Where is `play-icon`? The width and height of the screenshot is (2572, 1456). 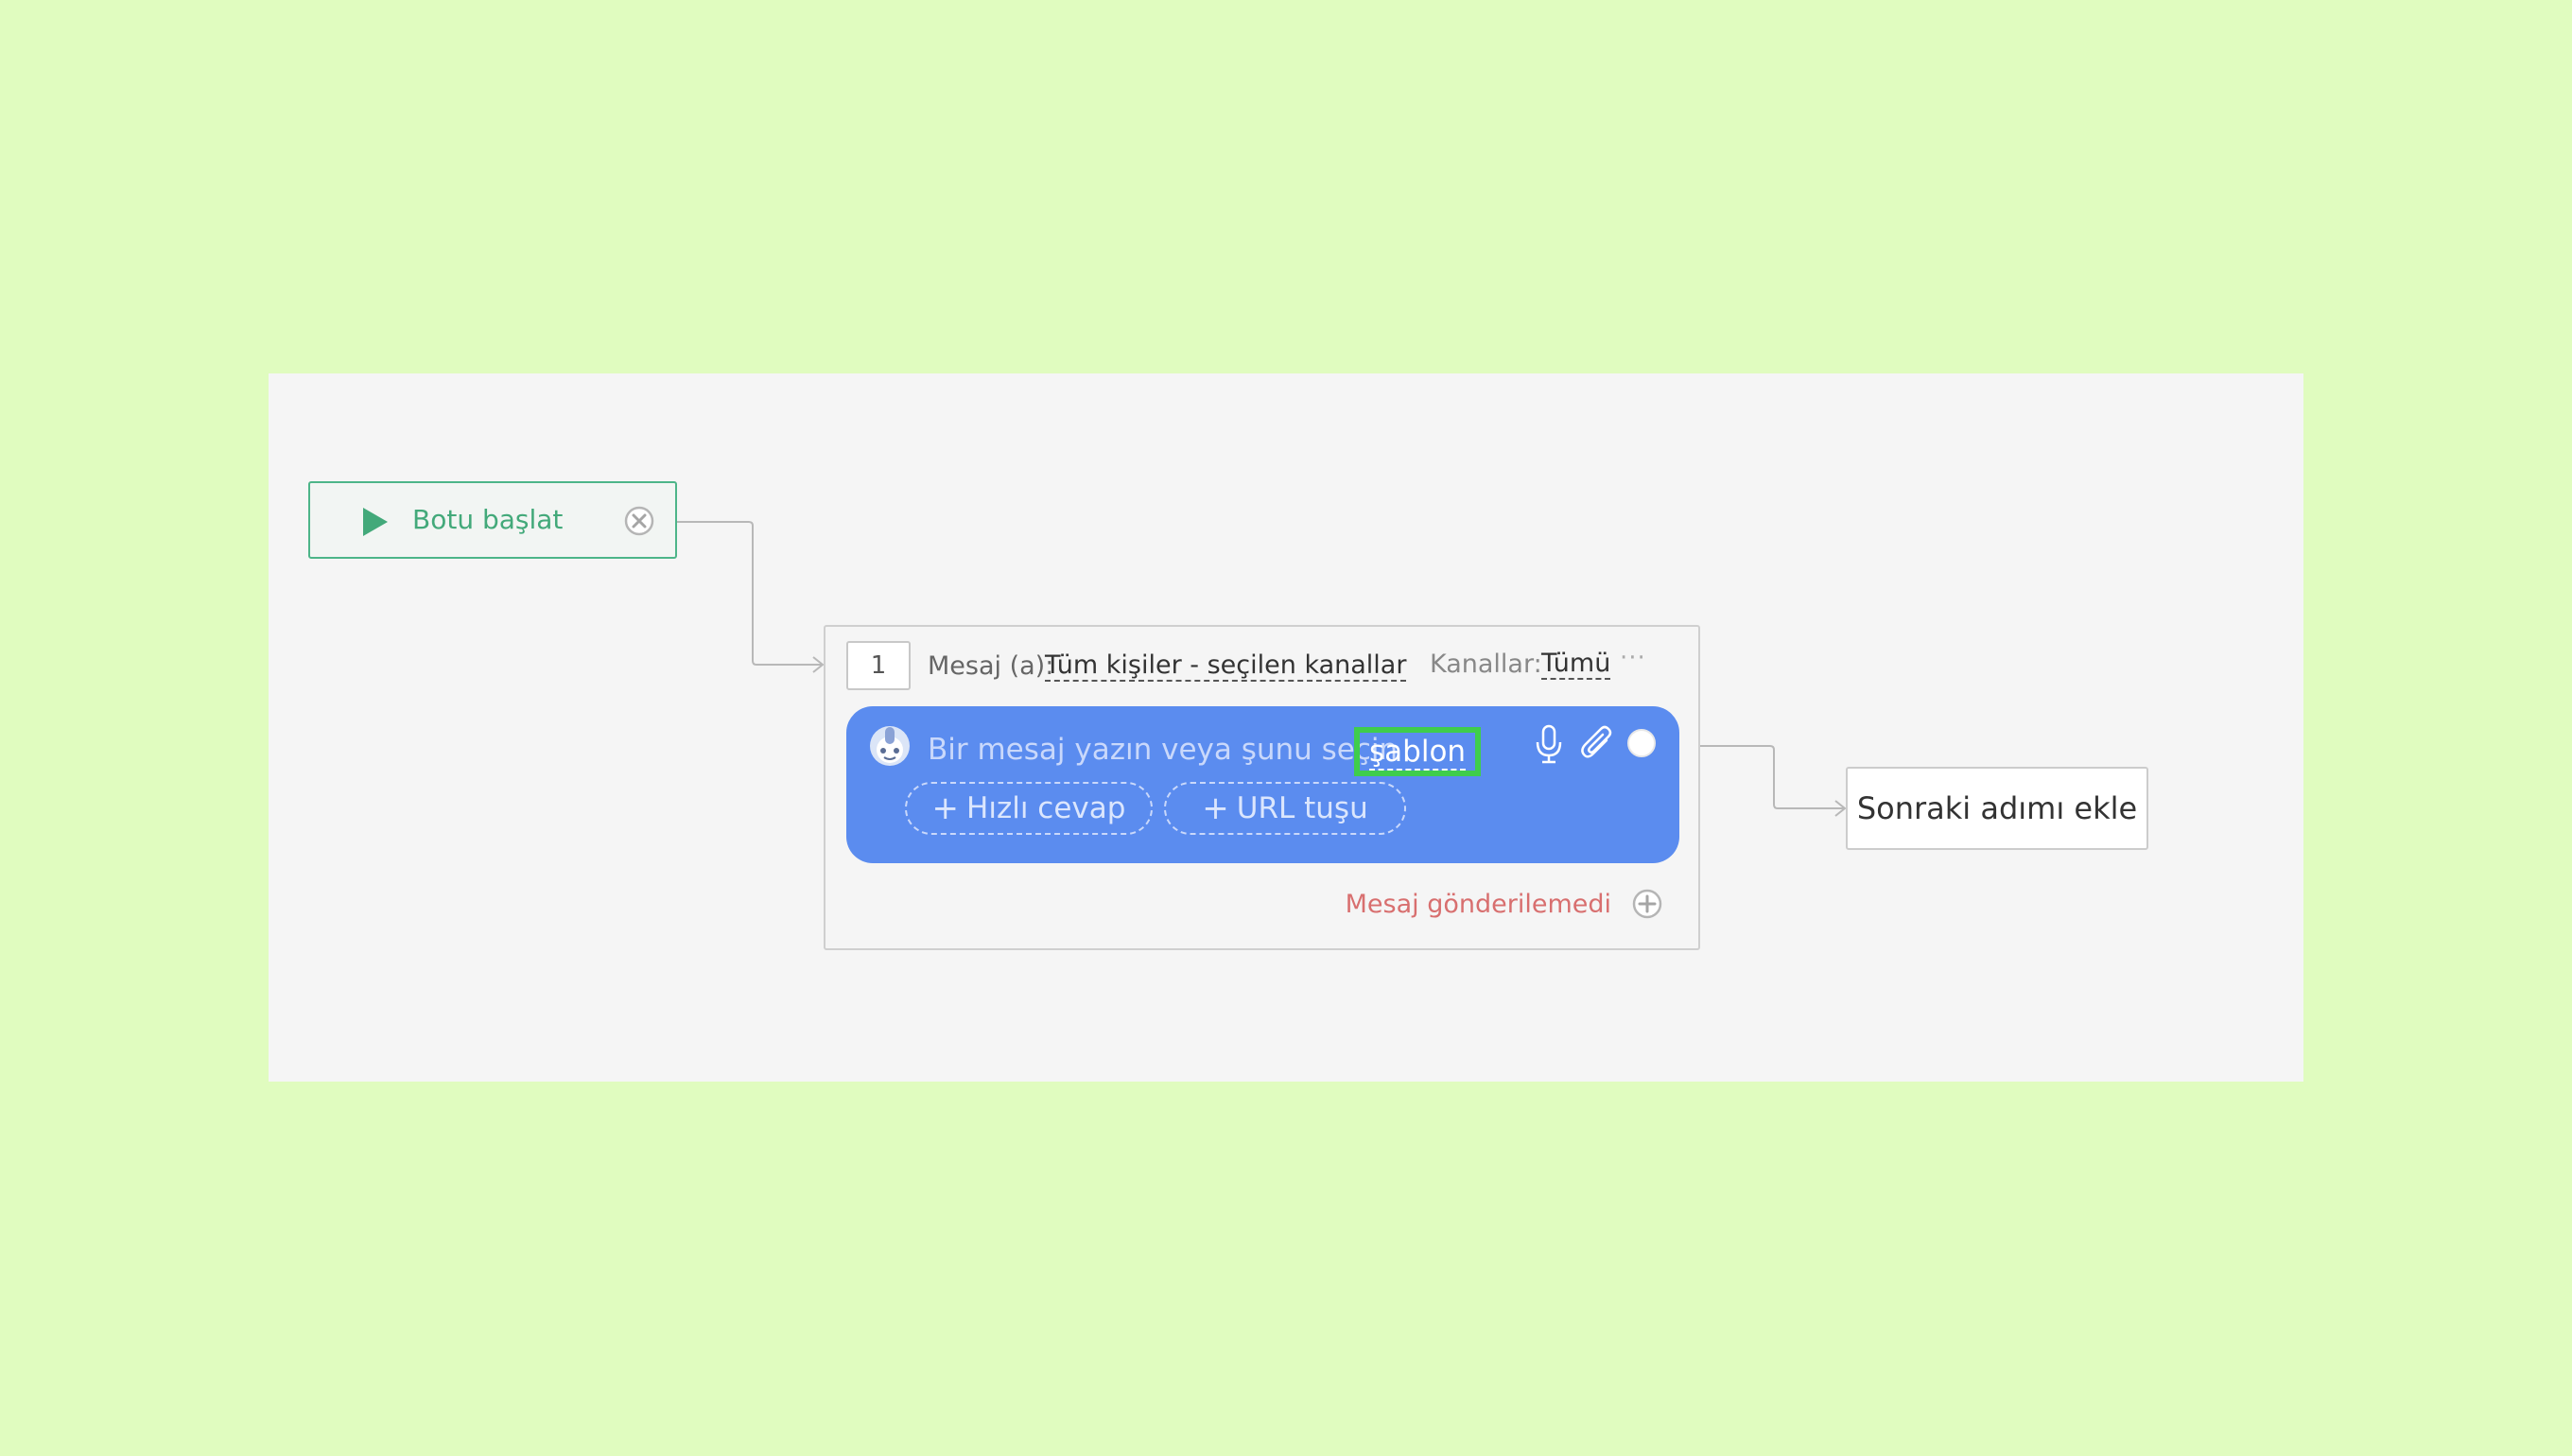
play-icon is located at coordinates (375, 522).